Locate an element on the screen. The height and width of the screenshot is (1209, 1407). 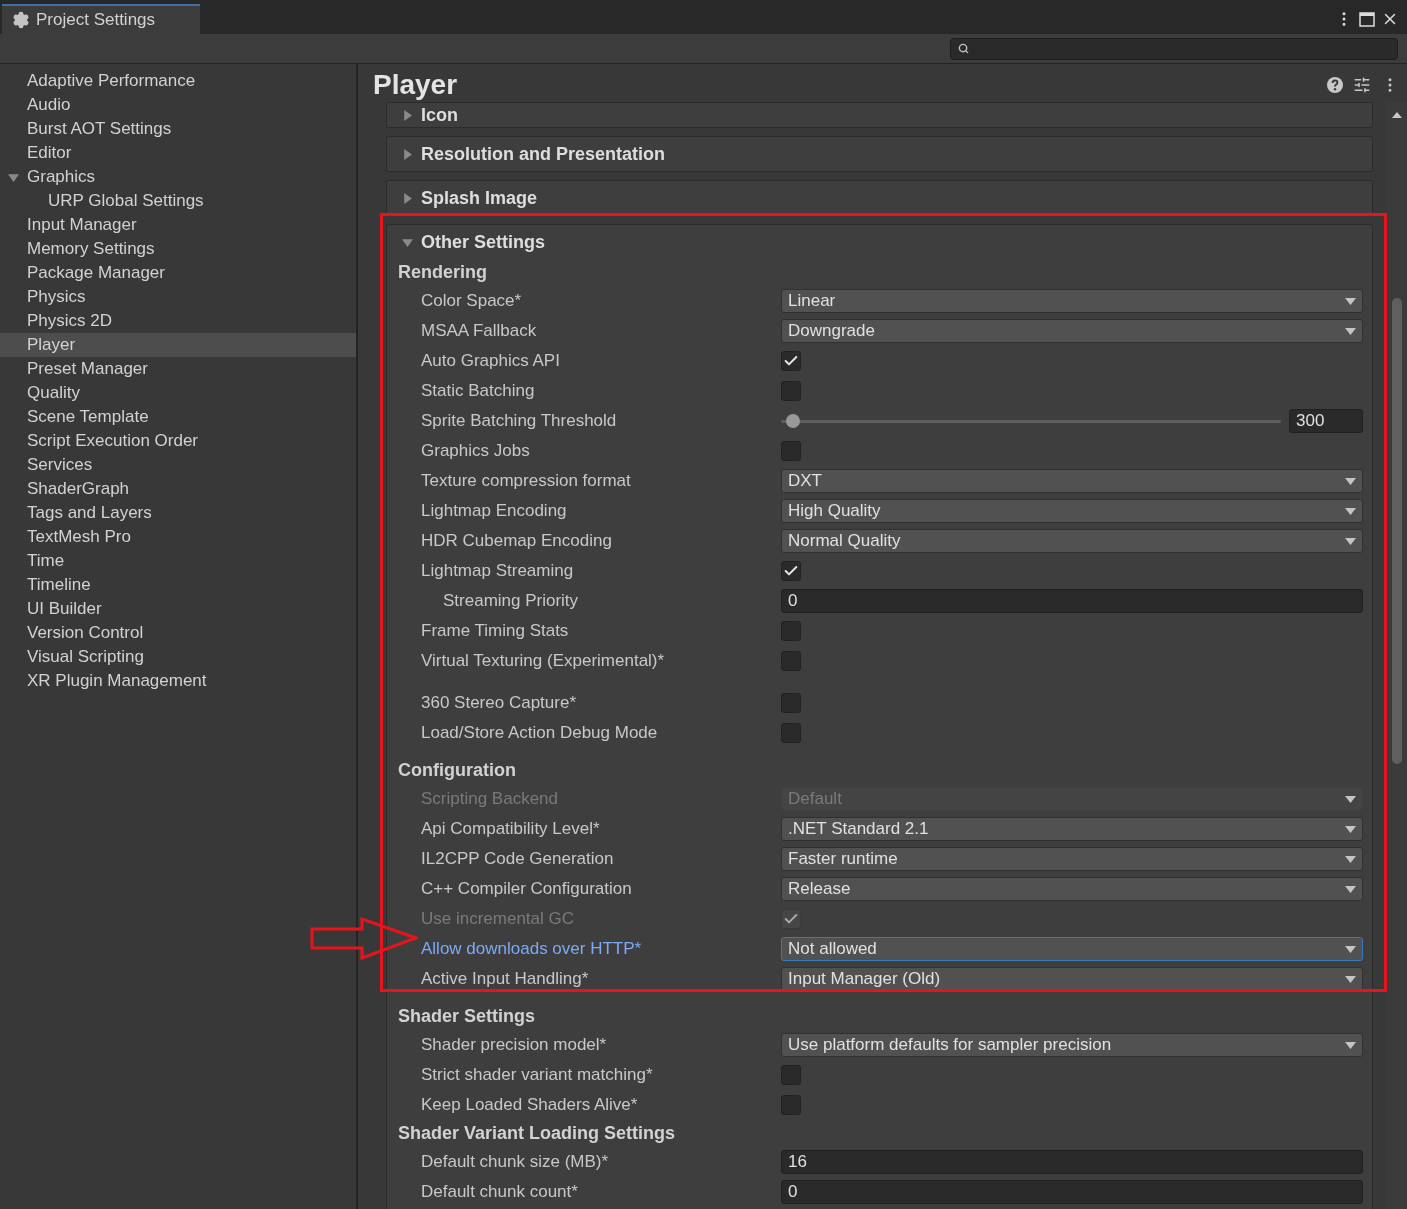
sidebar-item: ShaderGraph is located at coordinates (178, 489).